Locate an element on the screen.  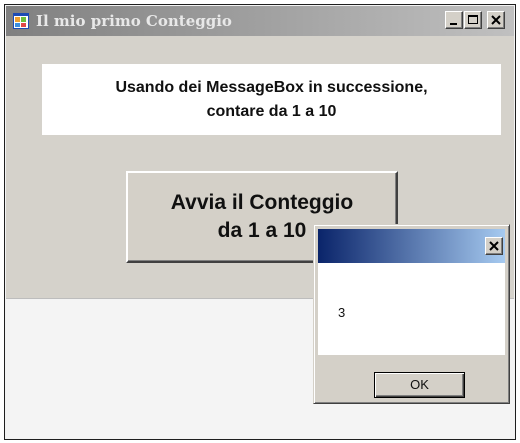
window-title: Il mio primo Conteggio is located at coordinates (134, 21).